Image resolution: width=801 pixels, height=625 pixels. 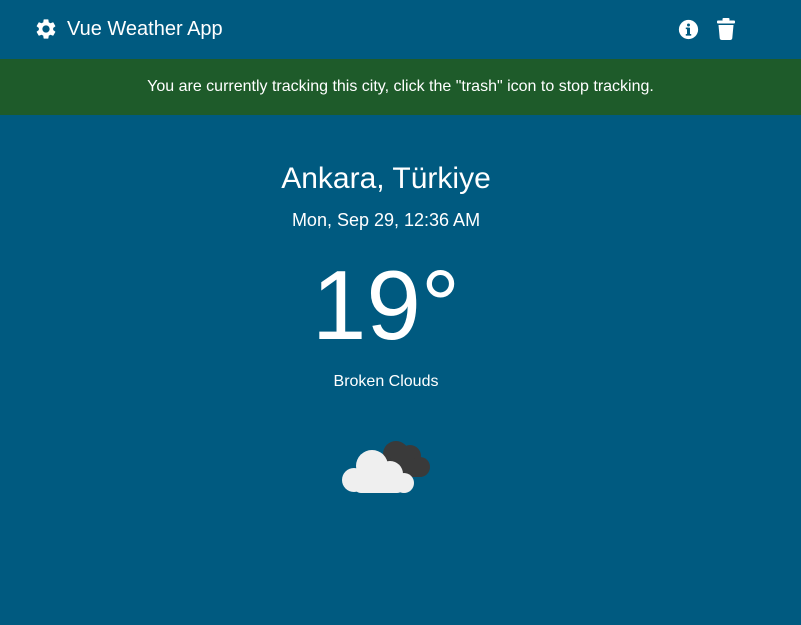 What do you see at coordinates (145, 29) in the screenshot?
I see `app-title: Vue Weather App` at bounding box center [145, 29].